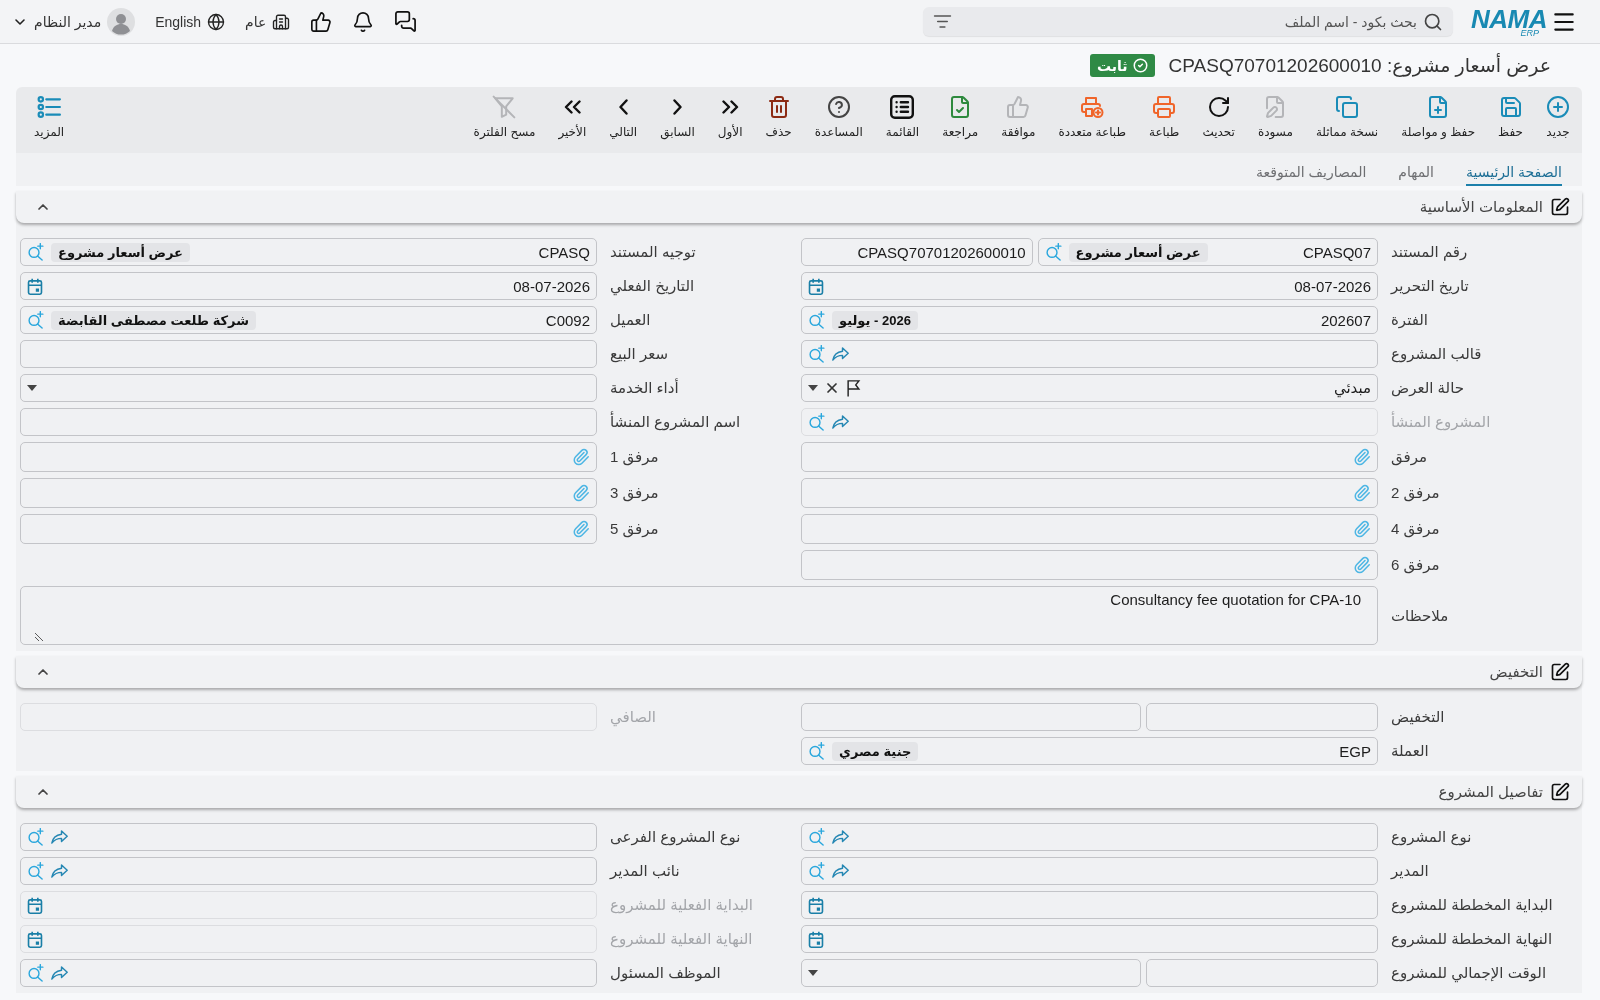  Describe the element at coordinates (1513, 175) in the screenshot. I see `tab: الصفحة الرئيسية` at that location.